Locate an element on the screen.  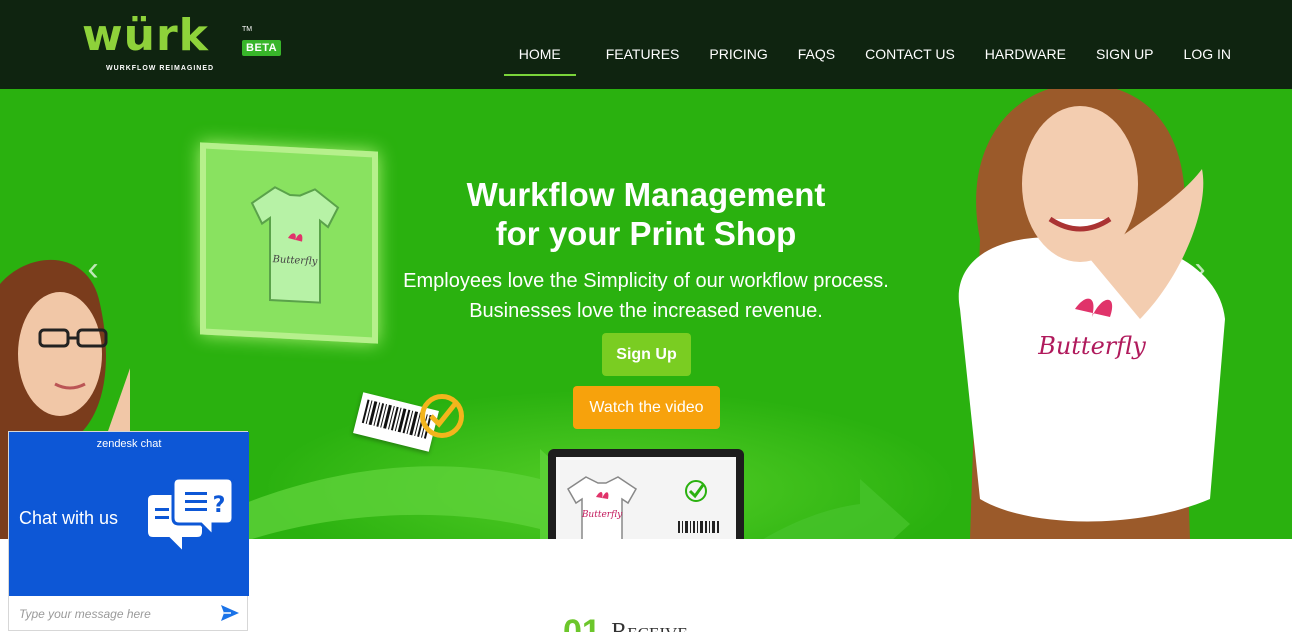
nav-sign-up: SIGN UP is located at coordinates (1125, 45).